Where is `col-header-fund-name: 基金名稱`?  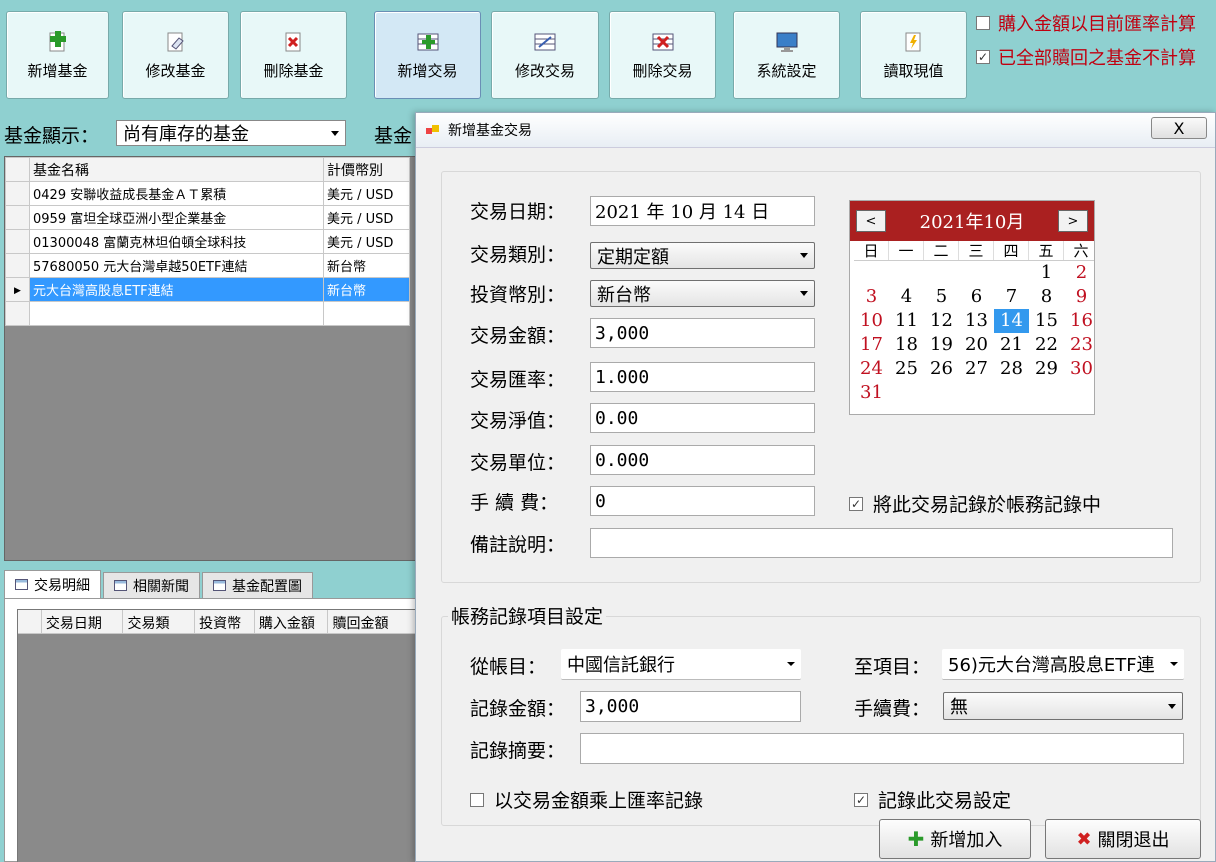
col-header-fund-name: 基金名稱 is located at coordinates (176, 169).